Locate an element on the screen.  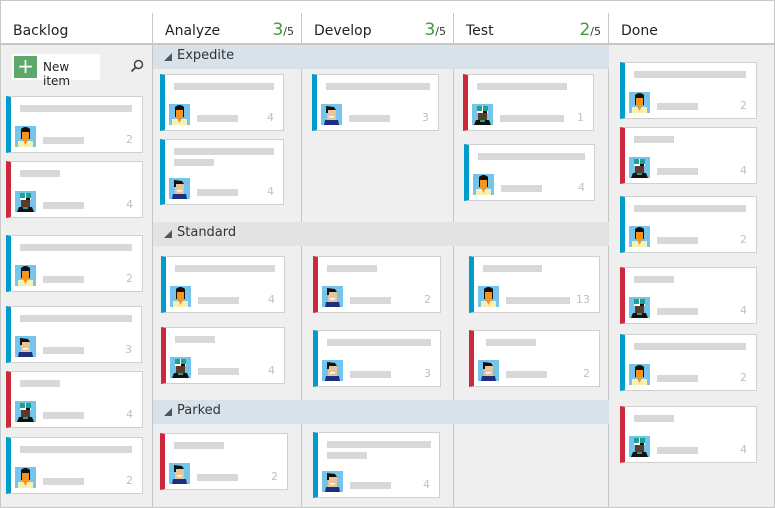
swimlane-standard: Standard is located at coordinates (381, 234).